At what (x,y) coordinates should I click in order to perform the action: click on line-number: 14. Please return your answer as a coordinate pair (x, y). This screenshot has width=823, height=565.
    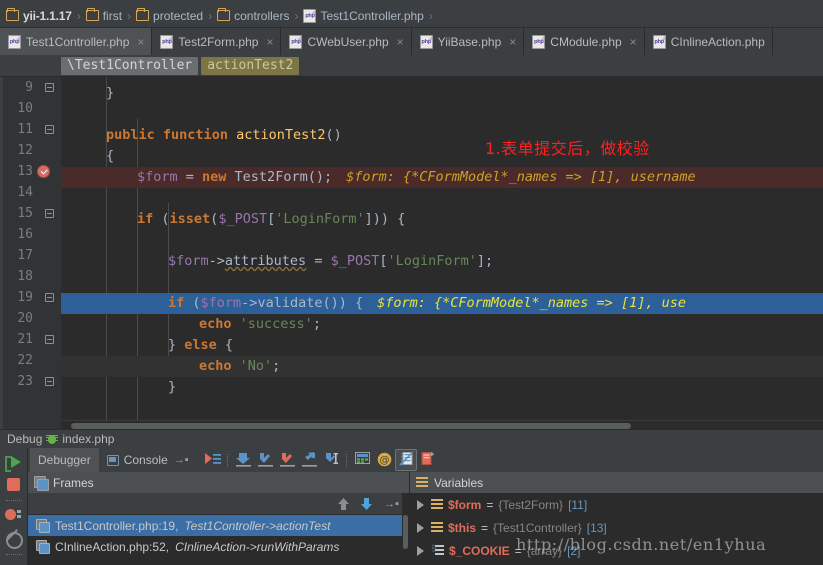
    Looking at the image, I should click on (25, 192).